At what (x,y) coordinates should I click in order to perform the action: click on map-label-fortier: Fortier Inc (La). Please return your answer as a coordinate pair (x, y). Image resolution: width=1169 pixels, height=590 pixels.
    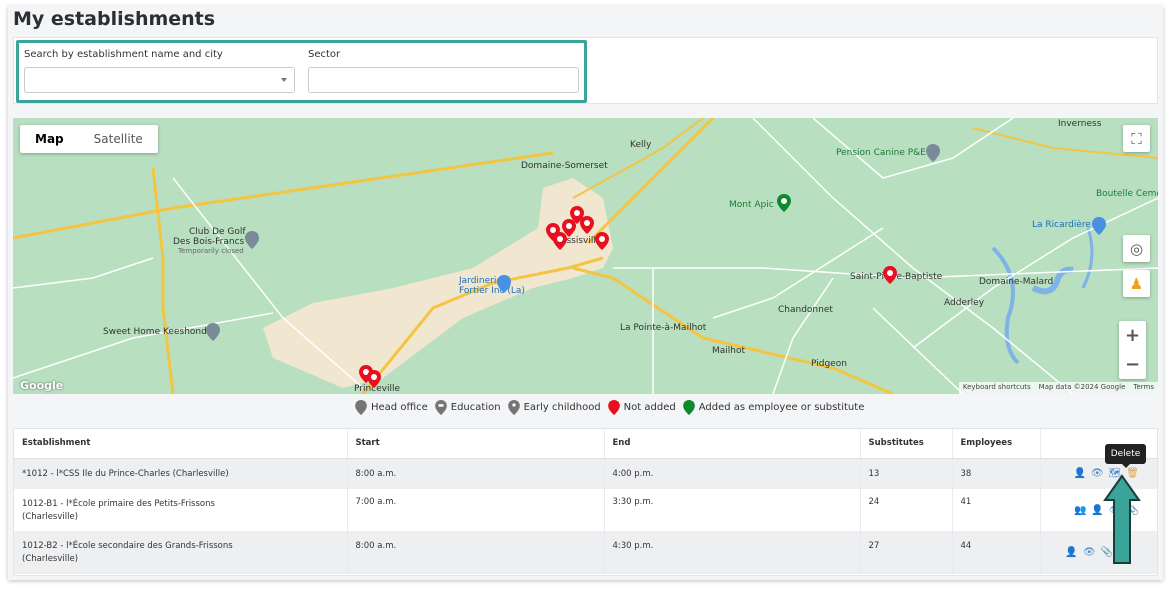
    Looking at the image, I should click on (492, 291).